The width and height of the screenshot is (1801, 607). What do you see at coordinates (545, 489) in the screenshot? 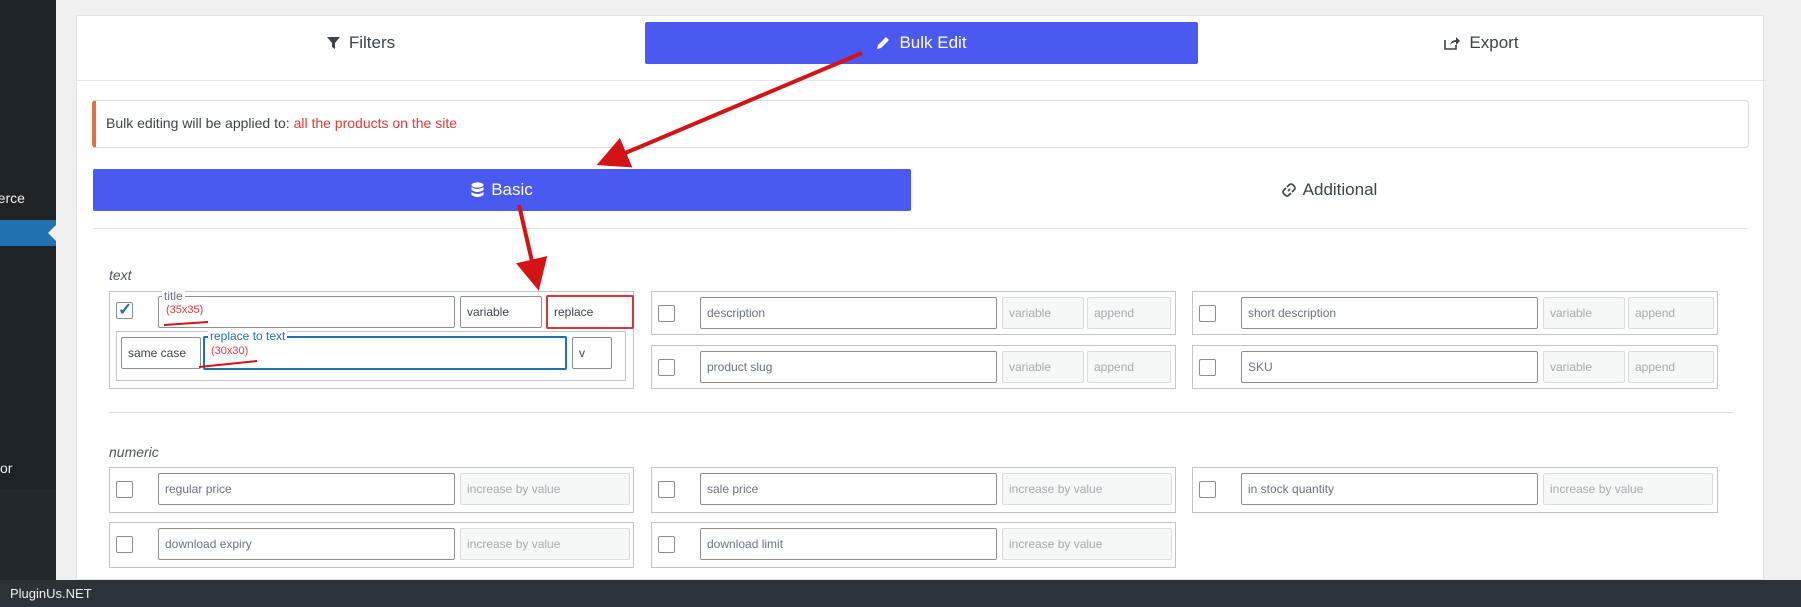
I see `regular-price-mode-select: increase by value` at bounding box center [545, 489].